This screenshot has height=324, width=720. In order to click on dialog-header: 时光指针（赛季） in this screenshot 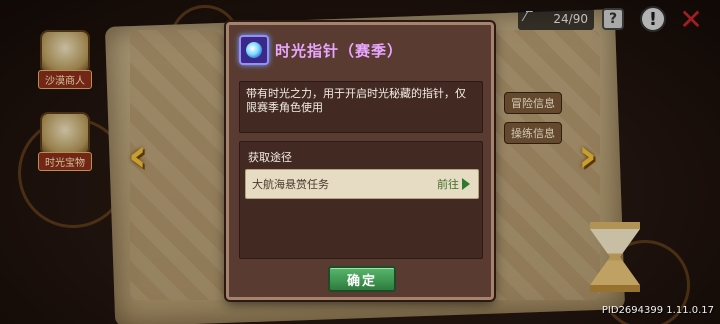, I will do `click(321, 50)`.